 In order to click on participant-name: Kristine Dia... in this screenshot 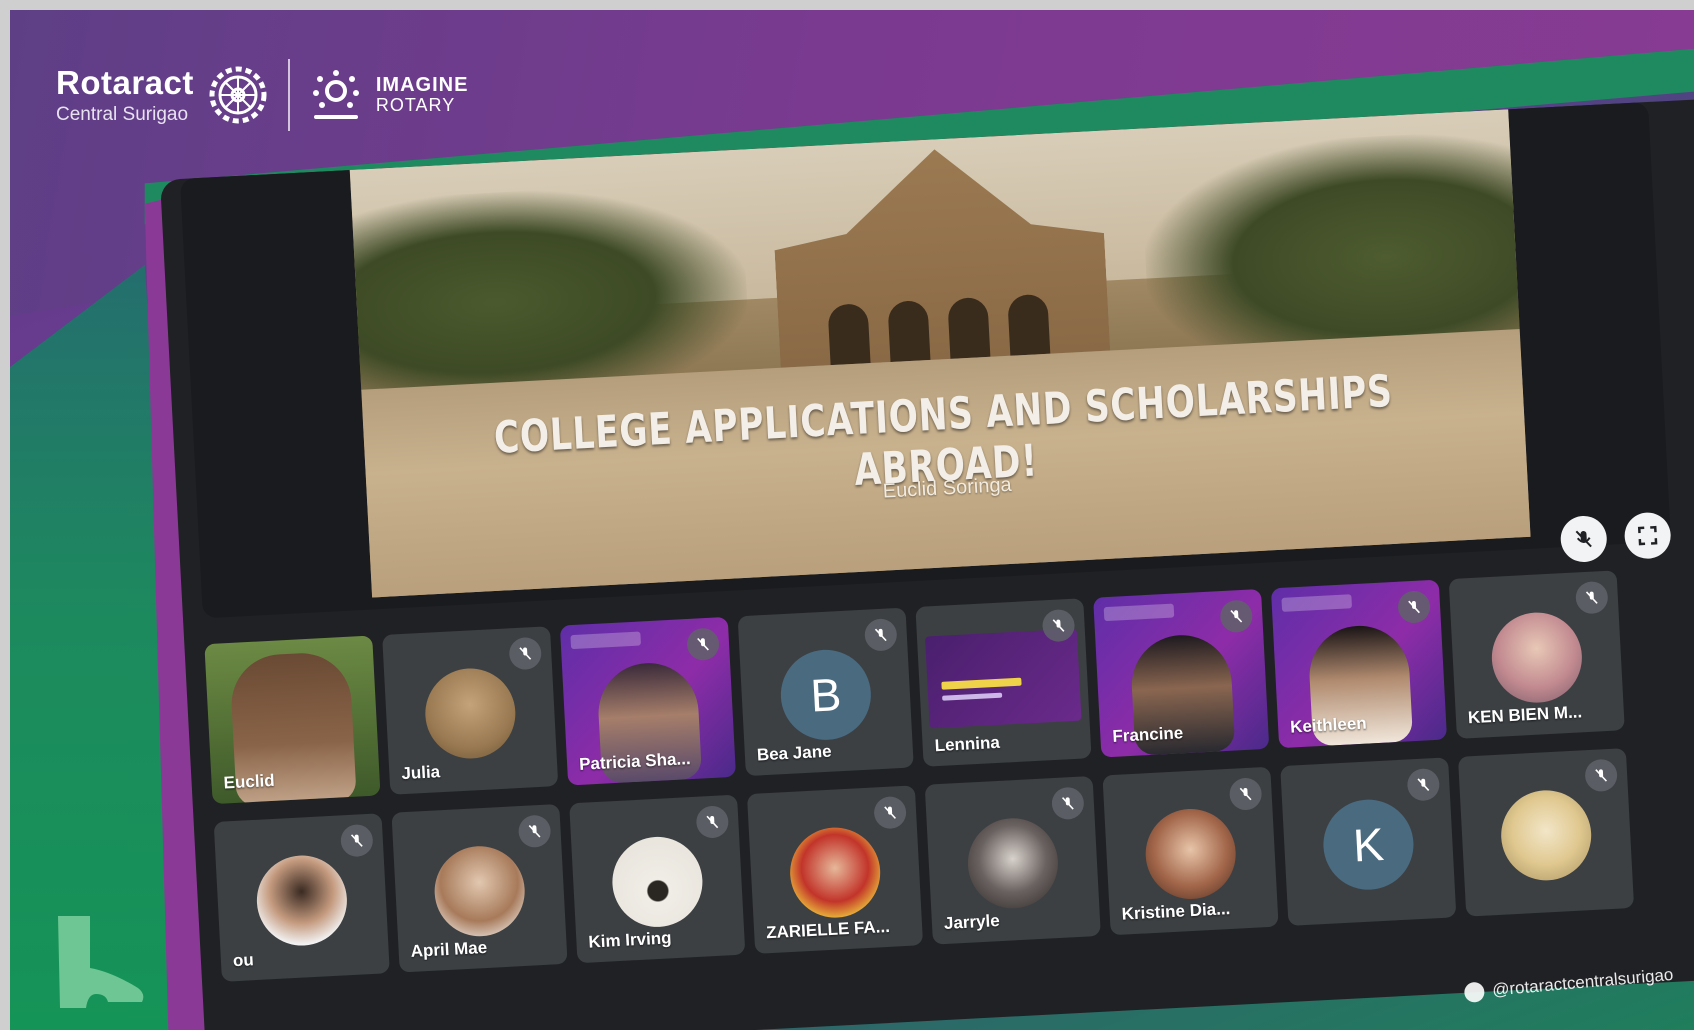, I will do `click(1176, 911)`.